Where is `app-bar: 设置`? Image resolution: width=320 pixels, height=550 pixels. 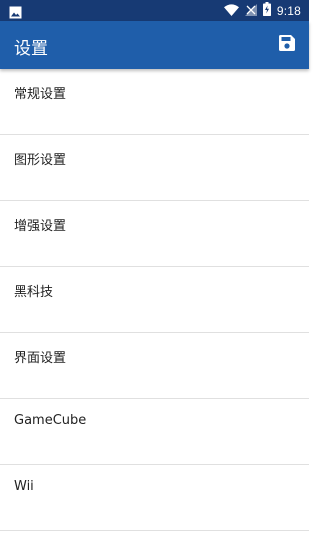 app-bar: 设置 is located at coordinates (154, 45).